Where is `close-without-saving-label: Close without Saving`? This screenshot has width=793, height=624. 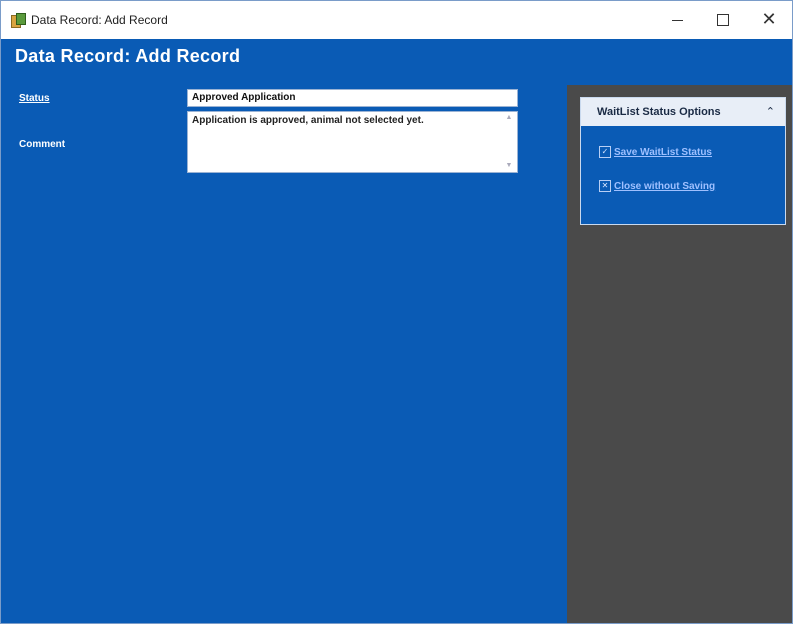
close-without-saving-label: Close without Saving is located at coordinates (665, 186).